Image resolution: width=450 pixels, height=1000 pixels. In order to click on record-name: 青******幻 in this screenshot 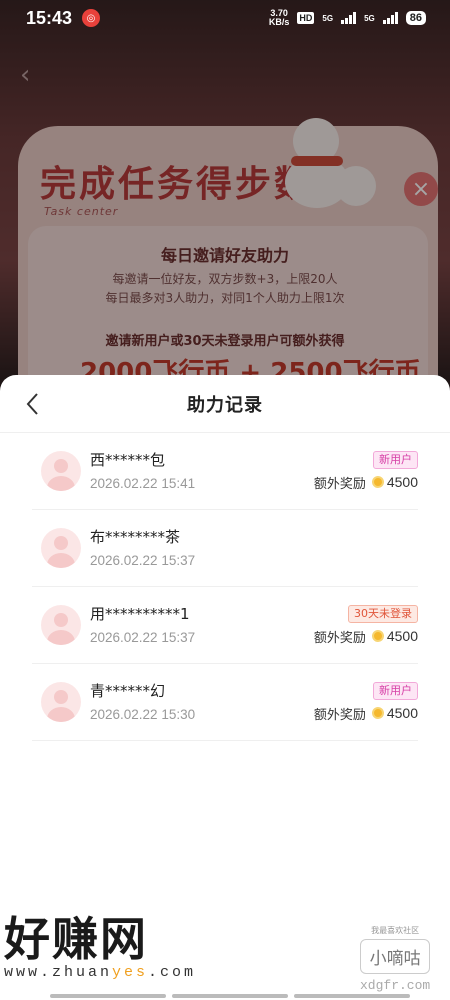, I will do `click(128, 690)`.